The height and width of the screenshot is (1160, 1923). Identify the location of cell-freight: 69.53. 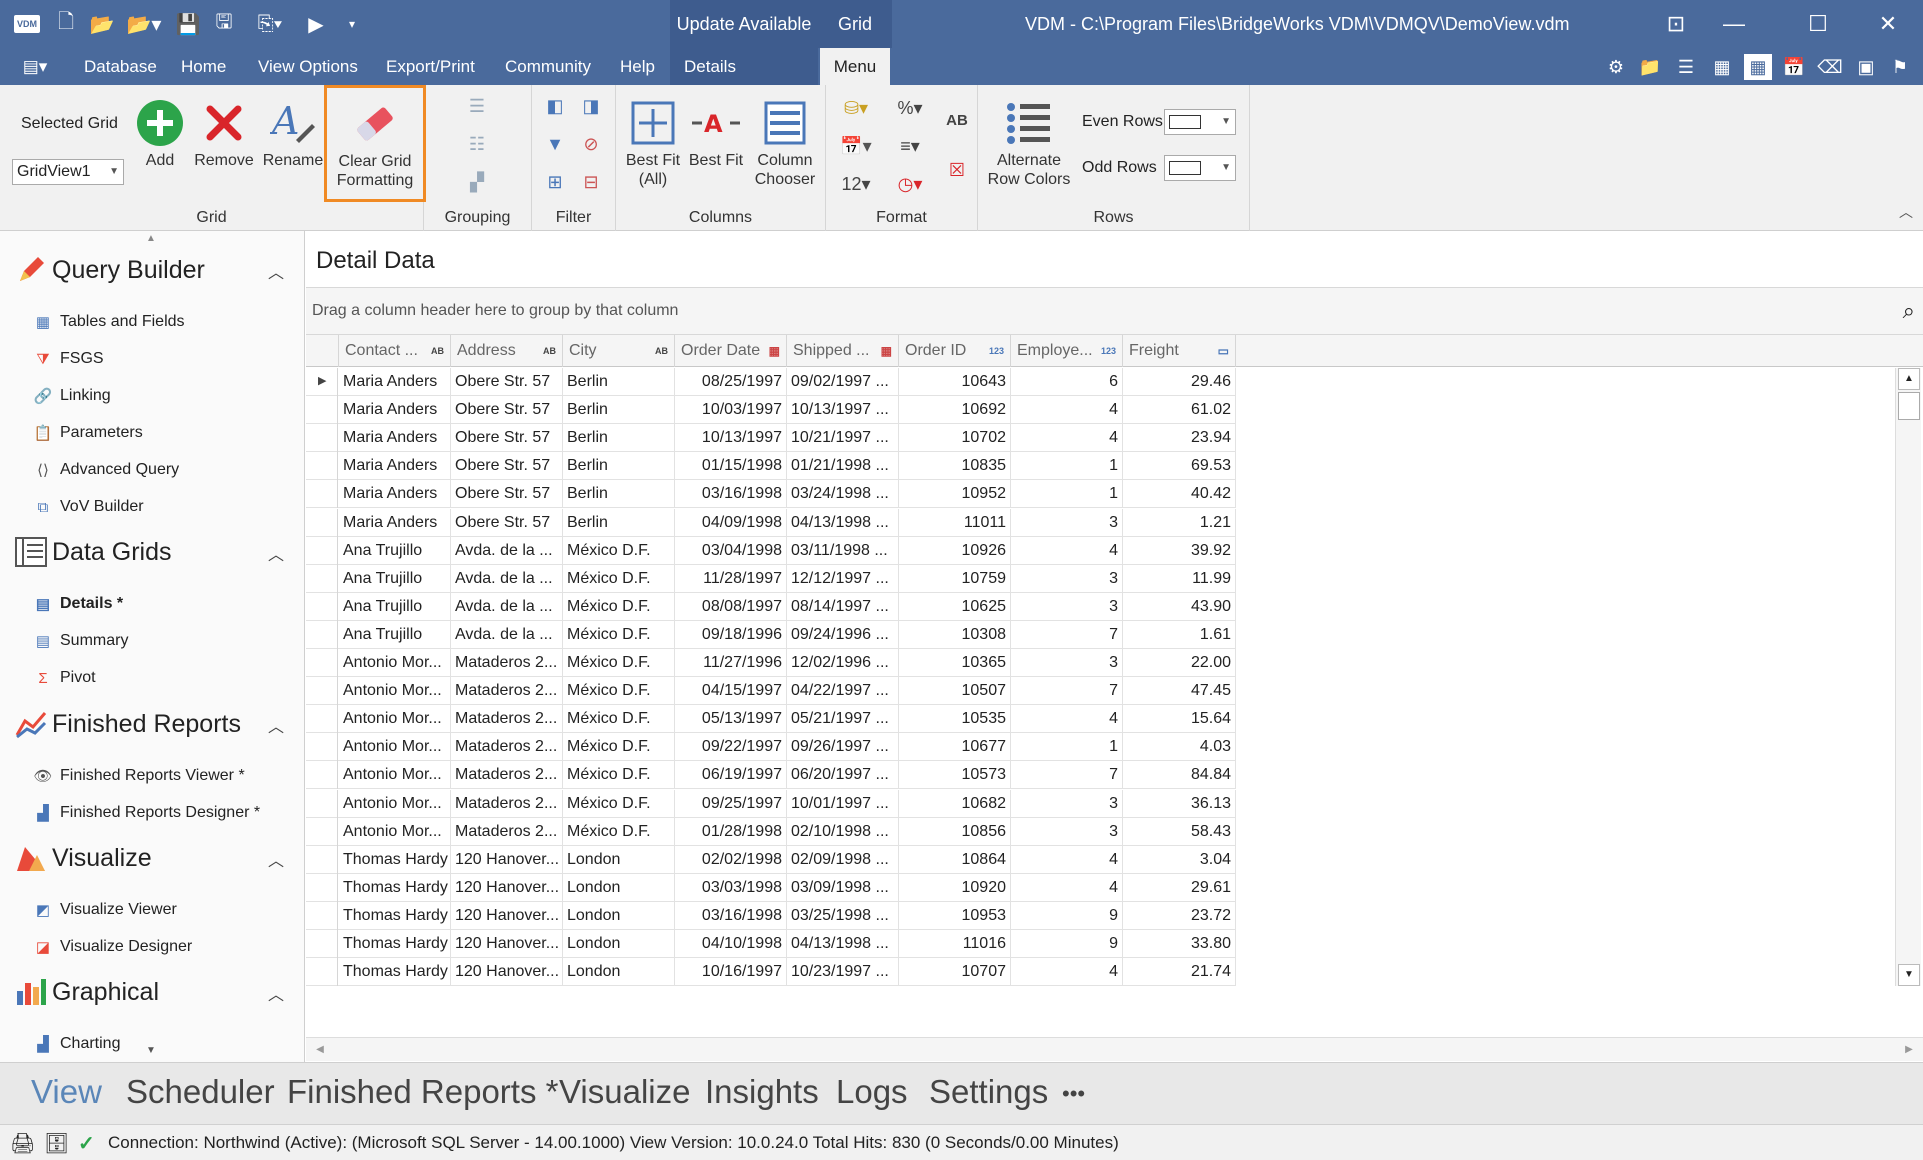
(1179, 466).